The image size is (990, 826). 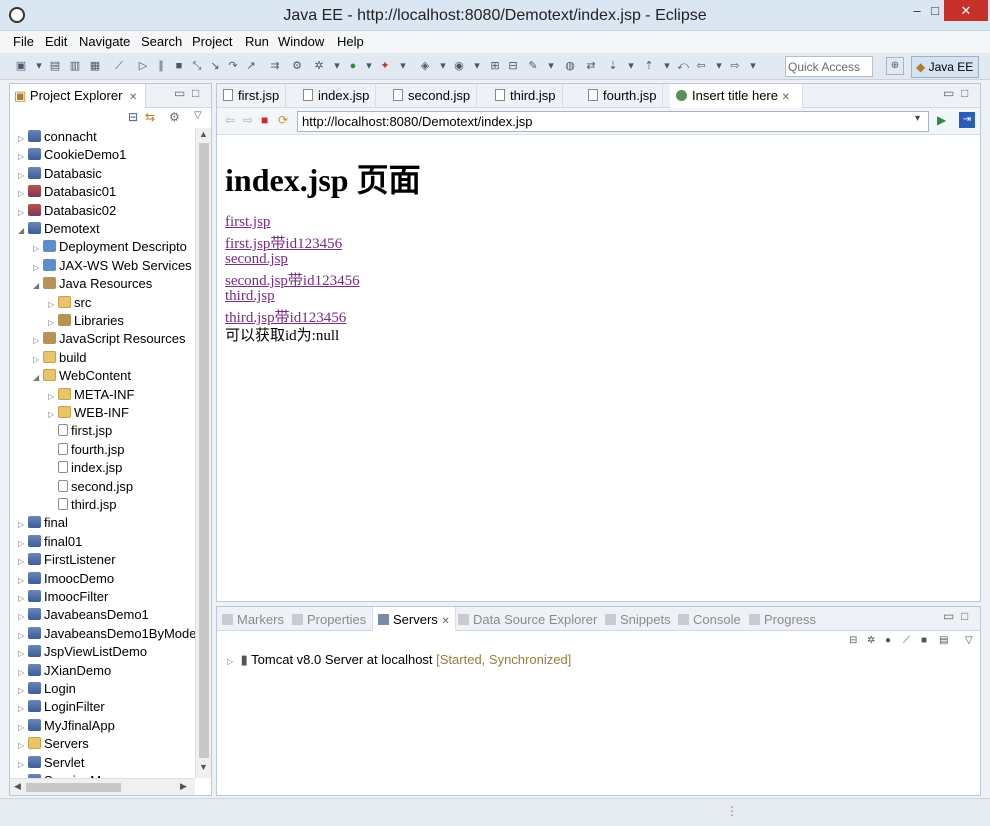 What do you see at coordinates (248, 120) in the screenshot?
I see `forward-icon: ⇨` at bounding box center [248, 120].